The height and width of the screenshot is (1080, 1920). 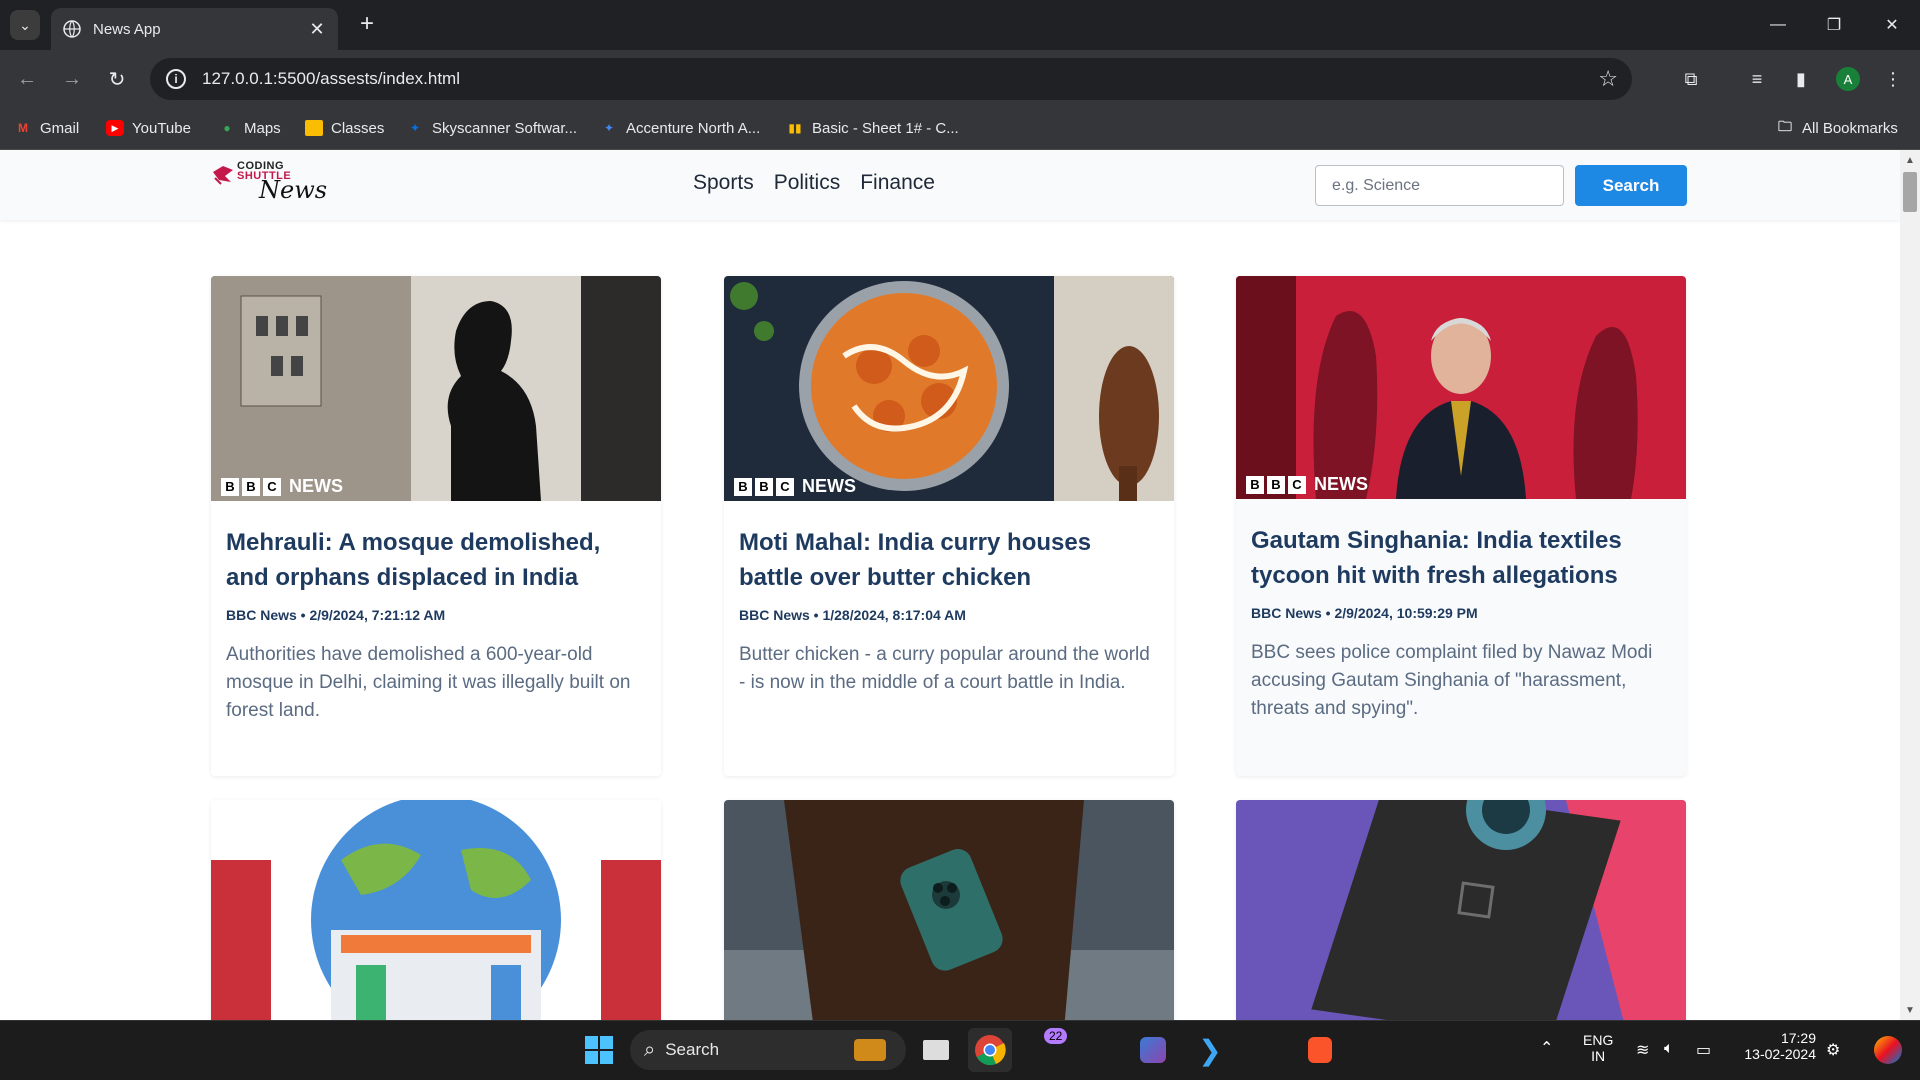 I want to click on menu-kebab-icon: ⋮, so click(x=1893, y=79).